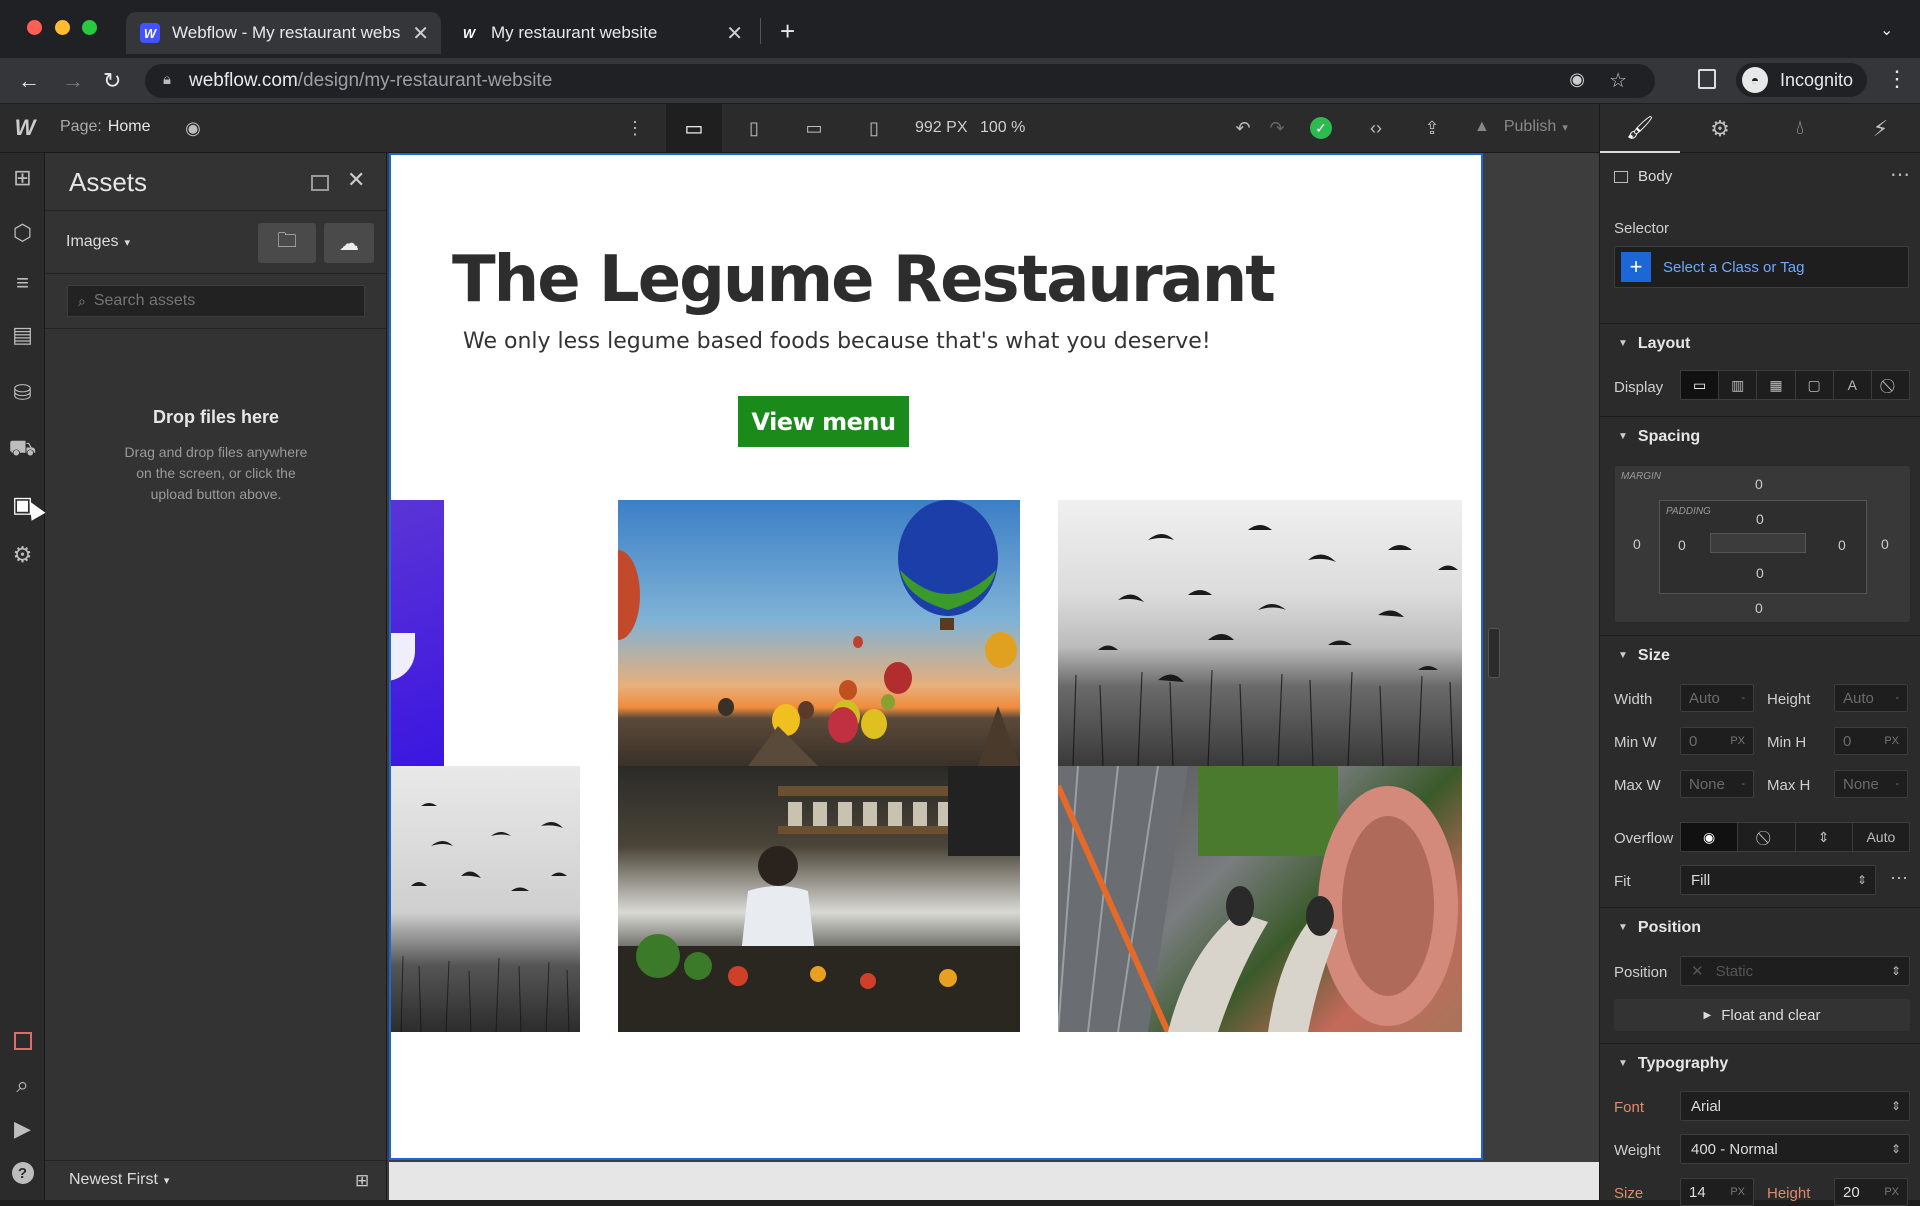 Image resolution: width=1920 pixels, height=1206 pixels. What do you see at coordinates (22, 1173) in the screenshot?
I see `help-icon: ?` at bounding box center [22, 1173].